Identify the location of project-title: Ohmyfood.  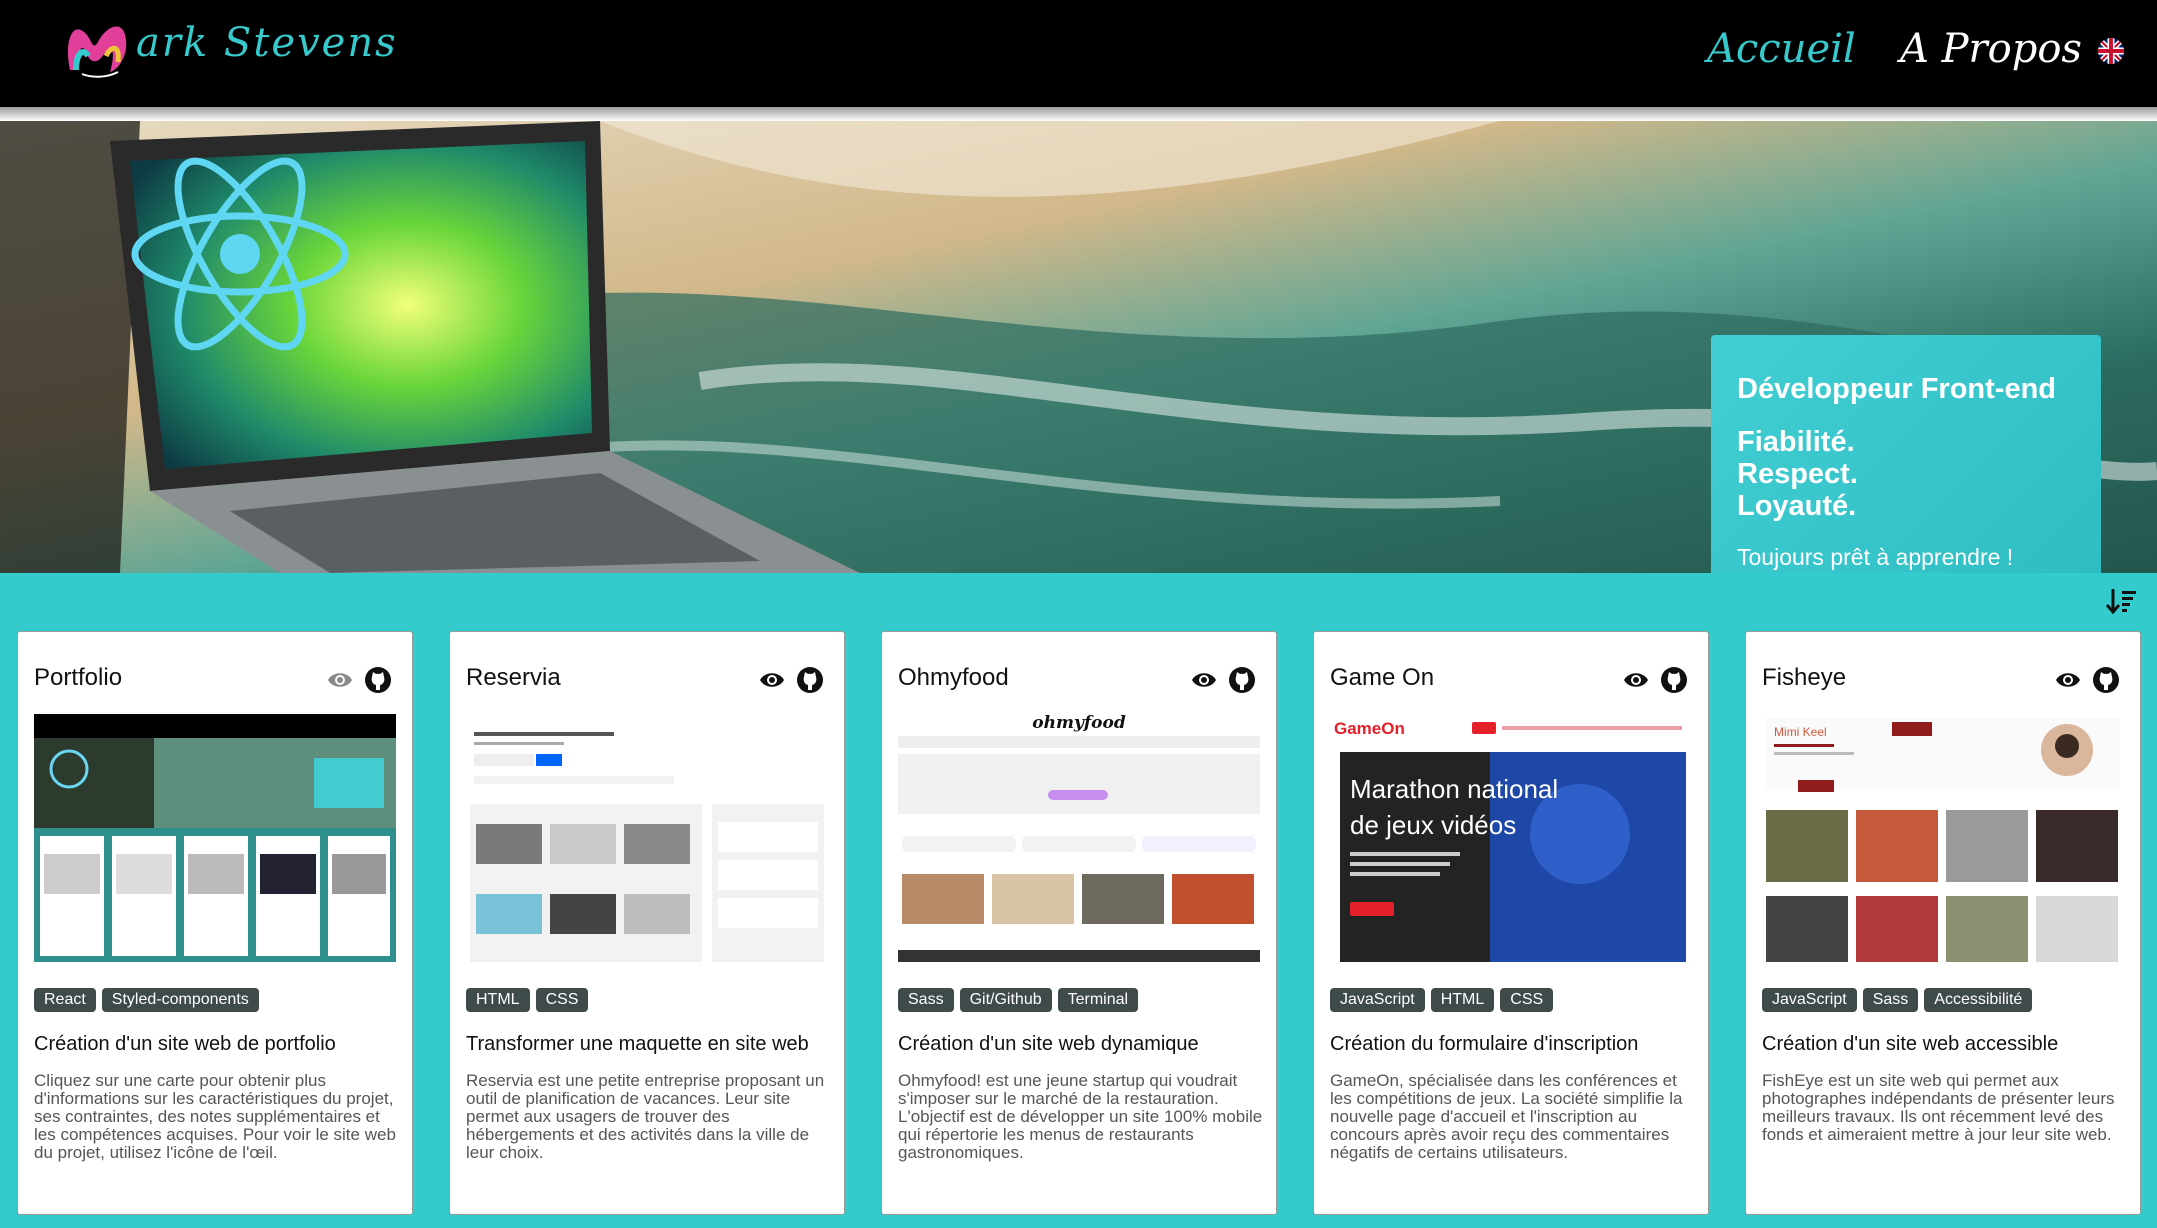
(953, 677).